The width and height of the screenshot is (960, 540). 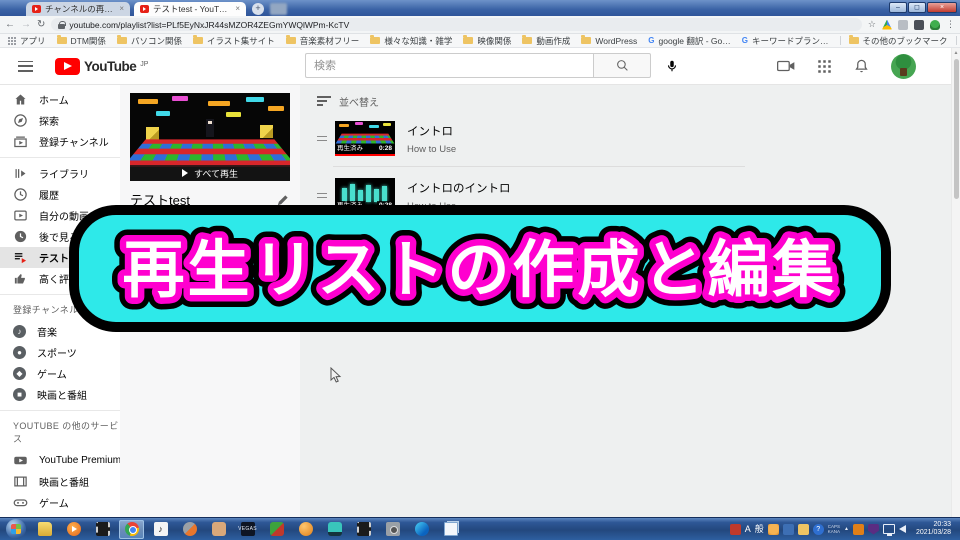 I want to click on playlist-thumbnail: すべて再生, so click(x=210, y=137).